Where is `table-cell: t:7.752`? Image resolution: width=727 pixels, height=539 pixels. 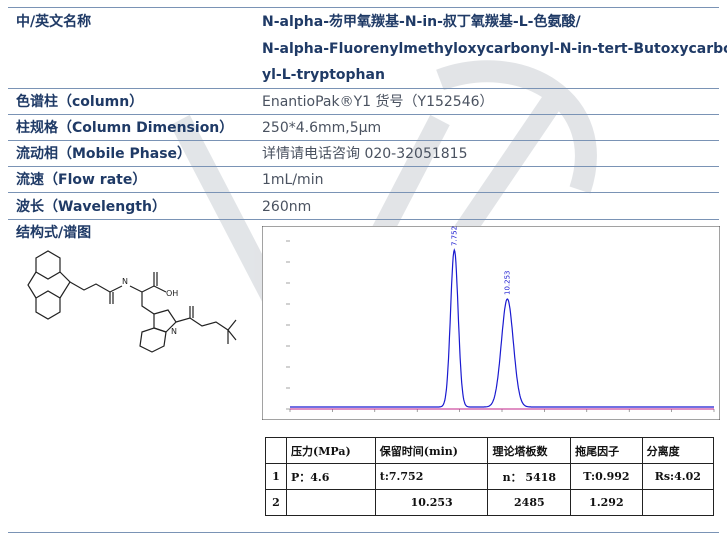 table-cell: t:7.752 is located at coordinates (431, 476).